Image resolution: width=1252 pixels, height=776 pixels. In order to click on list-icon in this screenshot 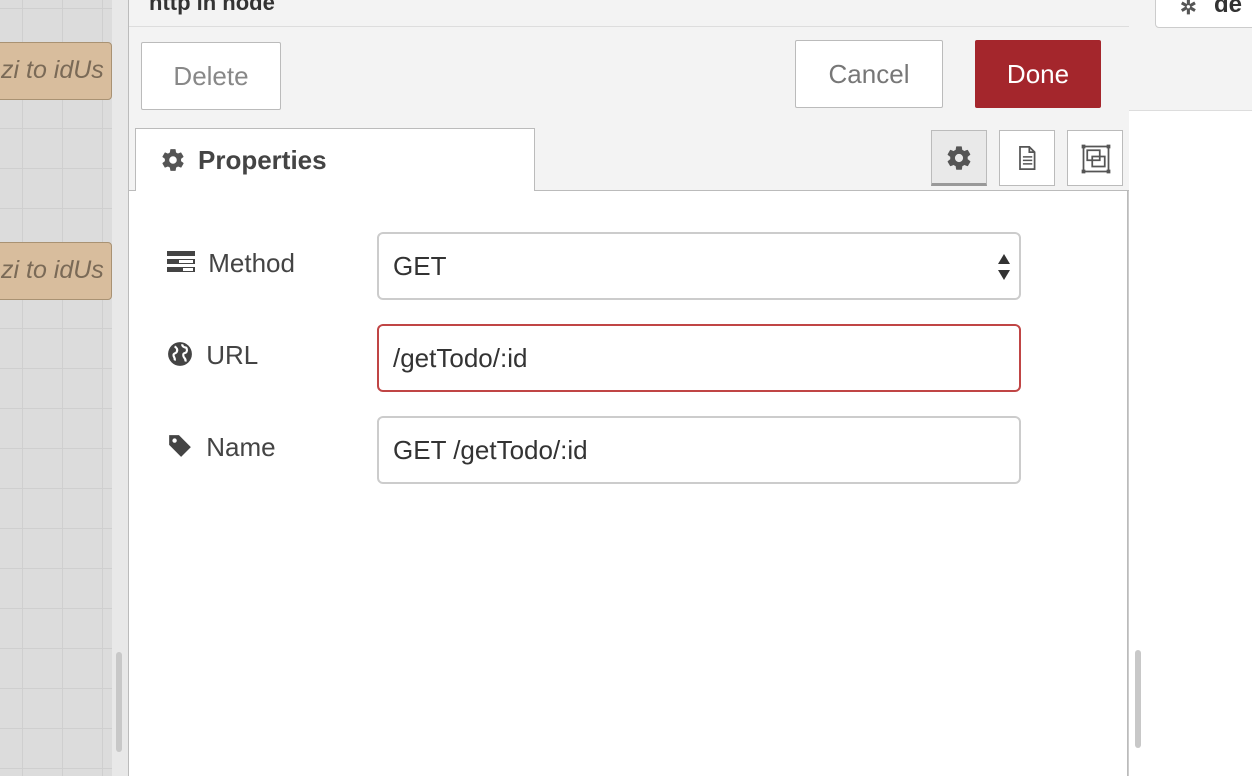, I will do `click(187, 263)`.